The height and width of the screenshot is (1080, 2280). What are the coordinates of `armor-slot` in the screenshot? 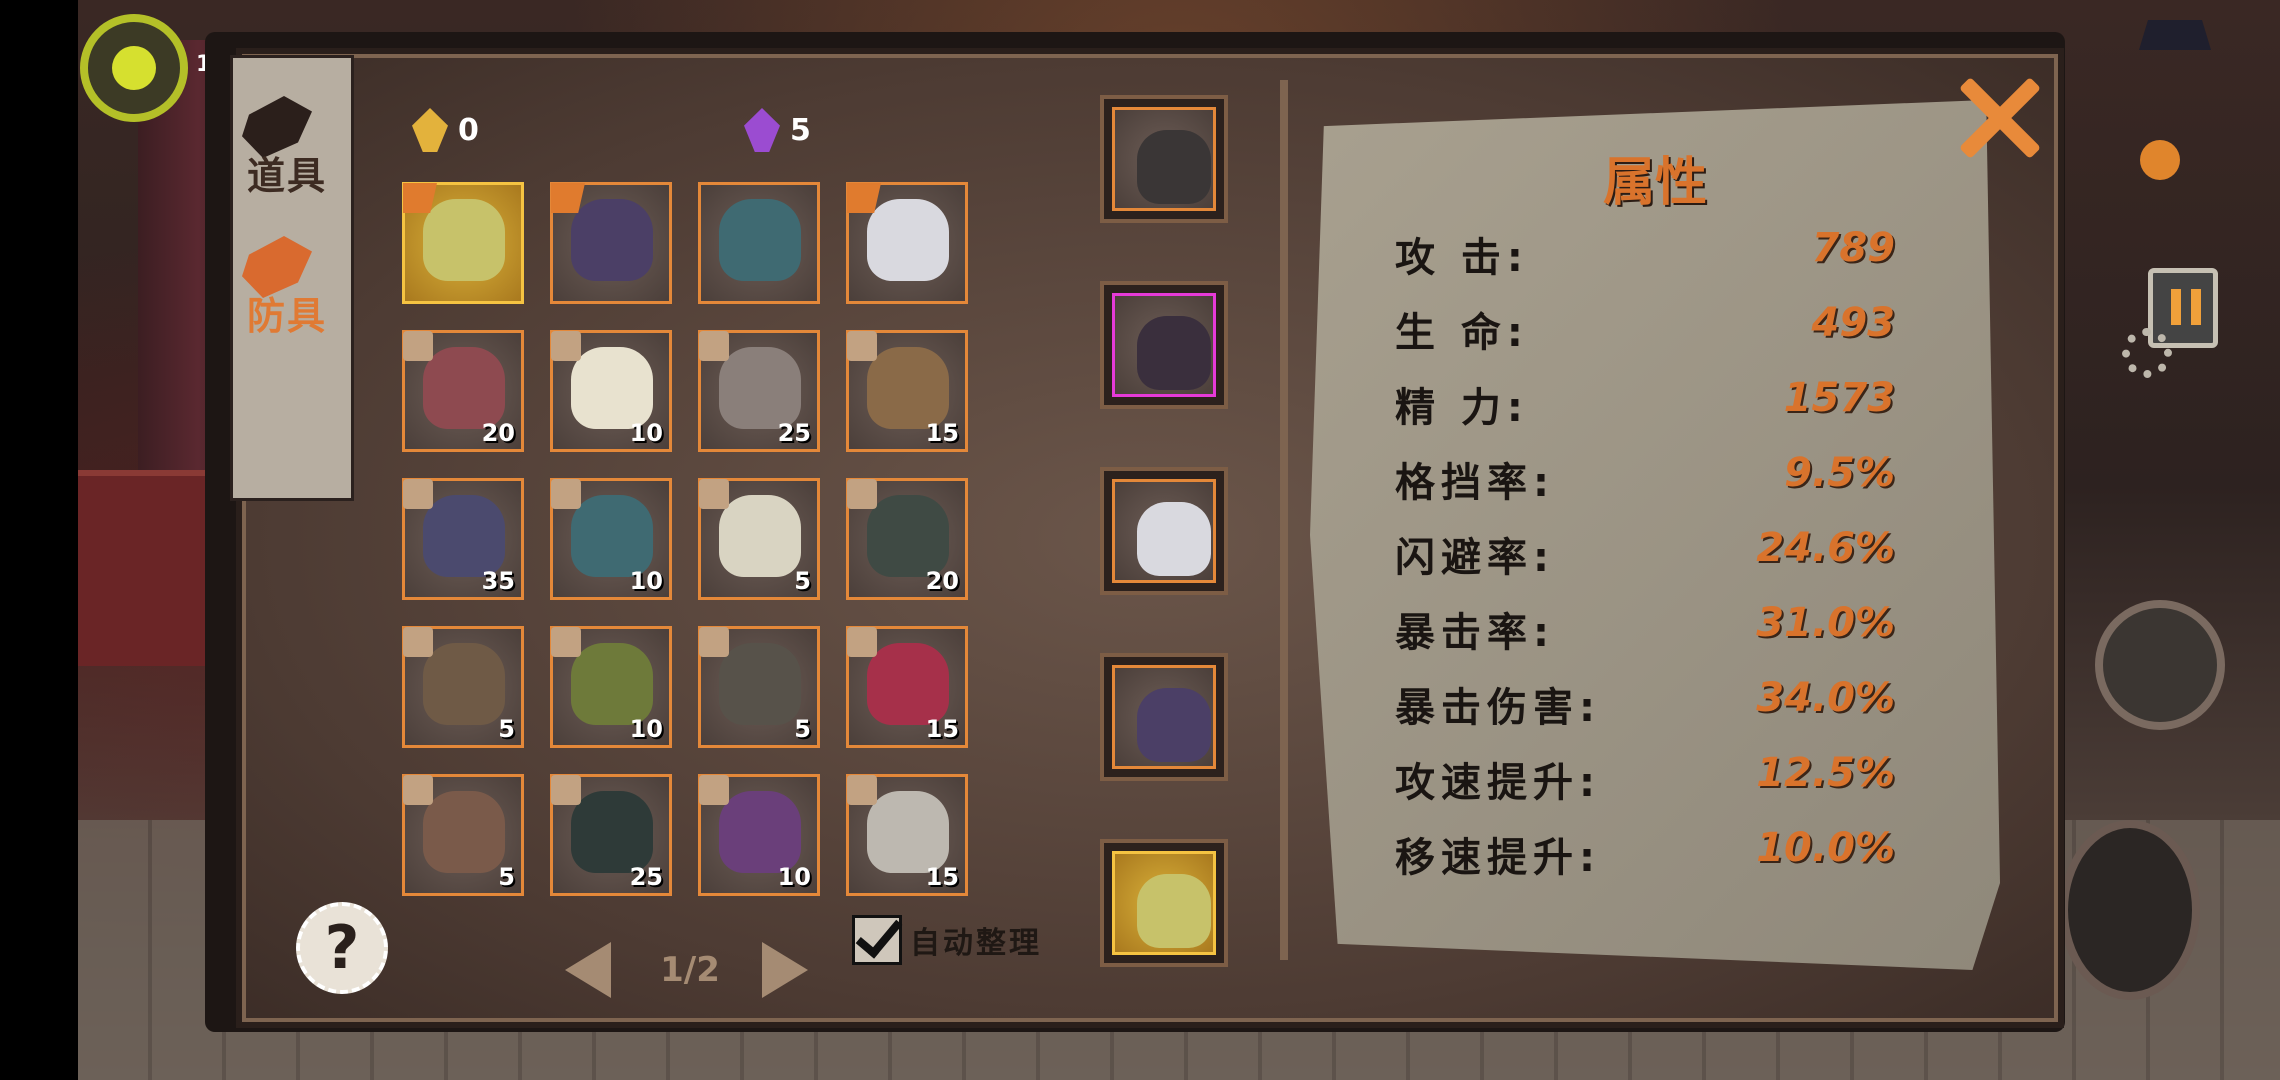 It's located at (1164, 717).